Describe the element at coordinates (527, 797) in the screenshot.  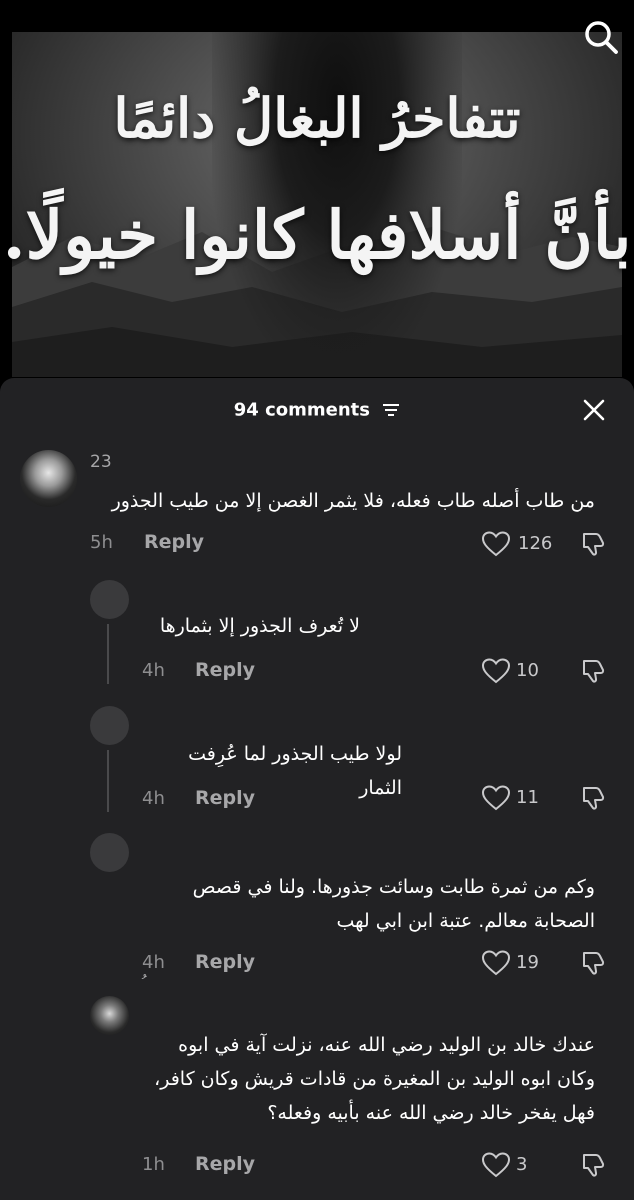
I see `like-count: 11` at that location.